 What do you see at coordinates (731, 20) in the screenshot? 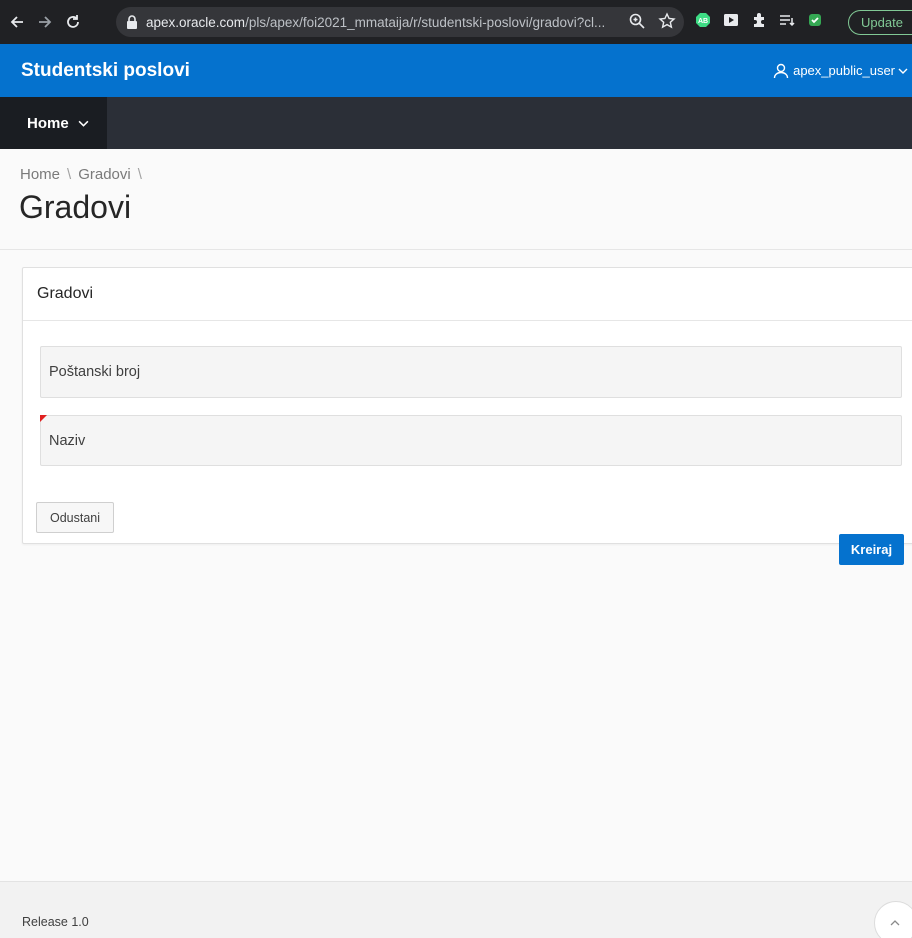
I see `media-extension-icon` at bounding box center [731, 20].